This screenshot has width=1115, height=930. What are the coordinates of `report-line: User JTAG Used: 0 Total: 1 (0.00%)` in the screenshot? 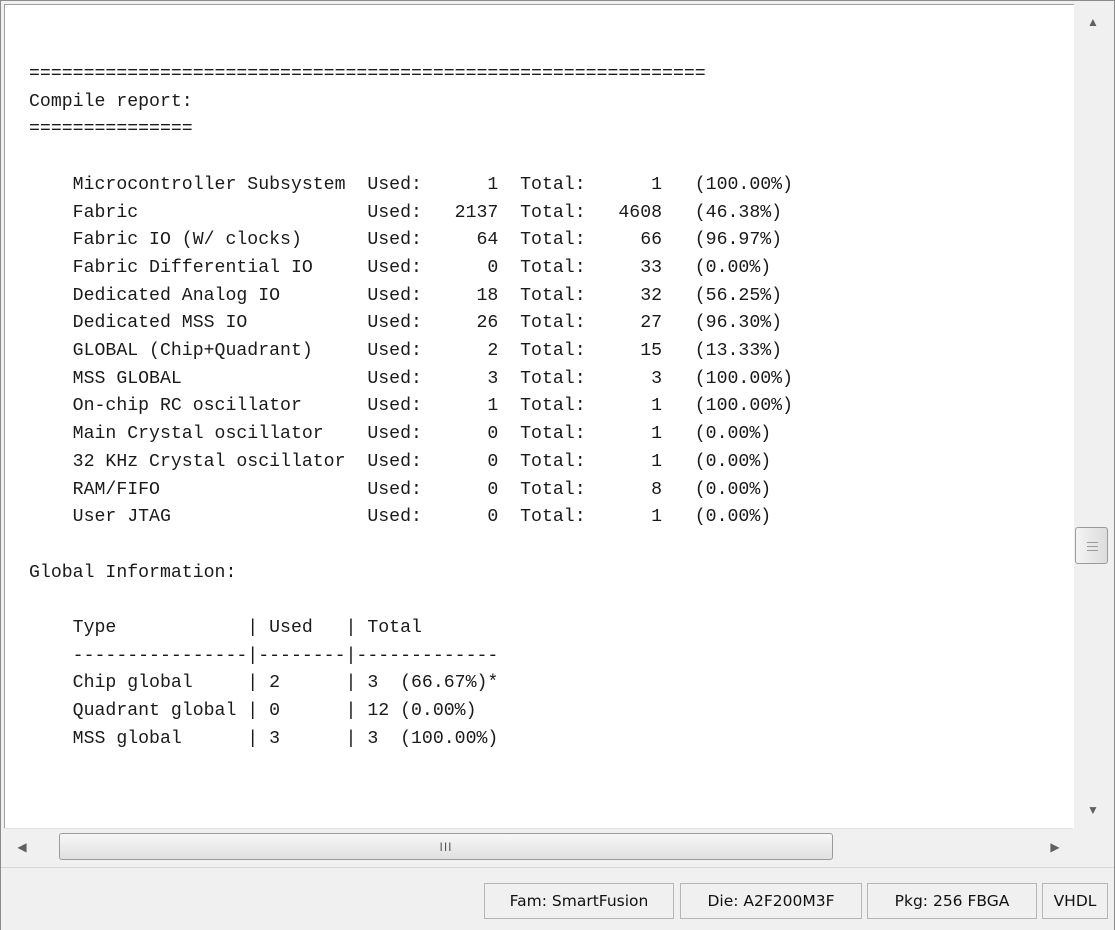 It's located at (400, 517).